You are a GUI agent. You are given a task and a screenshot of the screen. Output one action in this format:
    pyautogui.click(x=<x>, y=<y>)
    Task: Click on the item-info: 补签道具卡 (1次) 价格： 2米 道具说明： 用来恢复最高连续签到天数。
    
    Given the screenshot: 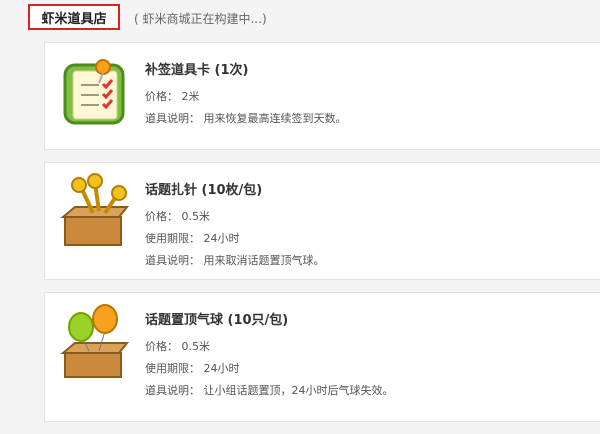 What is the action you would take?
    pyautogui.click(x=246, y=94)
    